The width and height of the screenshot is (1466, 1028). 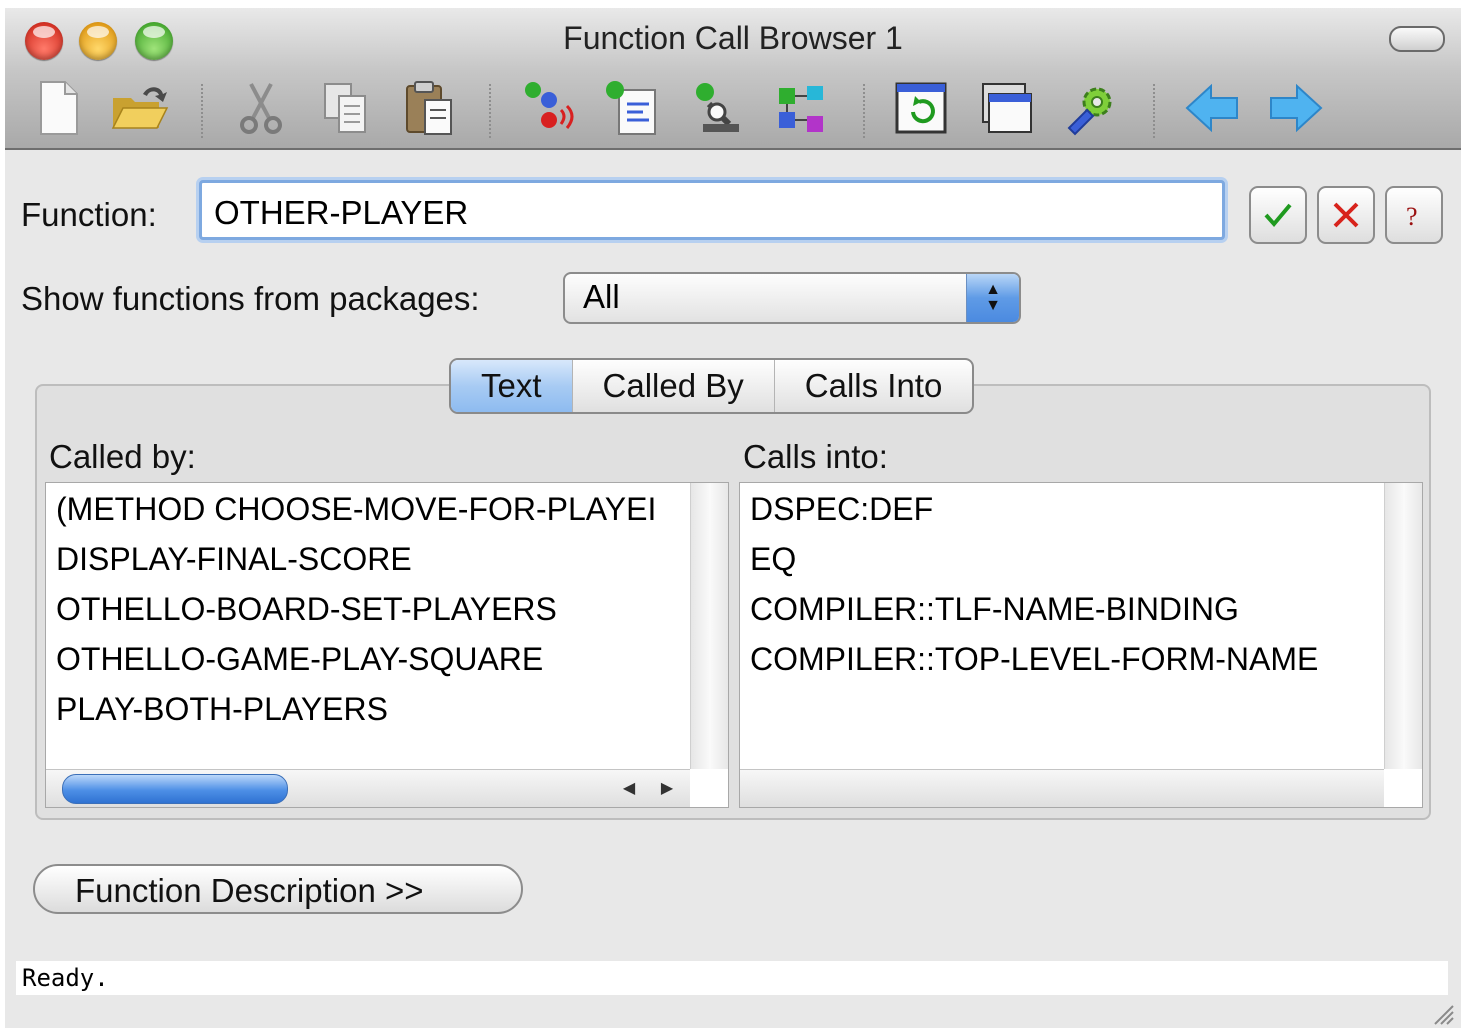 I want to click on copy-icon, so click(x=345, y=108).